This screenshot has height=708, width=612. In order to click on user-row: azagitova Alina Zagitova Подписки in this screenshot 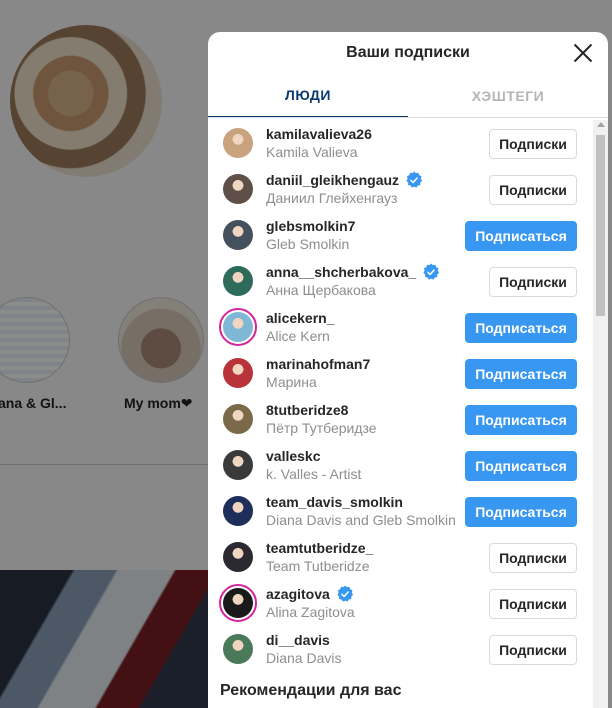, I will do `click(401, 603)`.